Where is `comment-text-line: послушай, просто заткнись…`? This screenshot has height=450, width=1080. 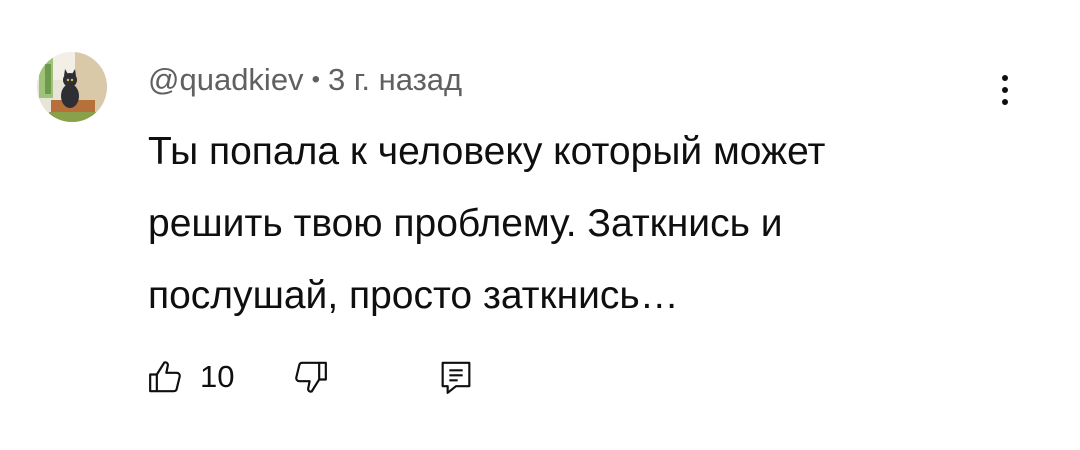
comment-text-line: послушай, просто заткнись… is located at coordinates (413, 295).